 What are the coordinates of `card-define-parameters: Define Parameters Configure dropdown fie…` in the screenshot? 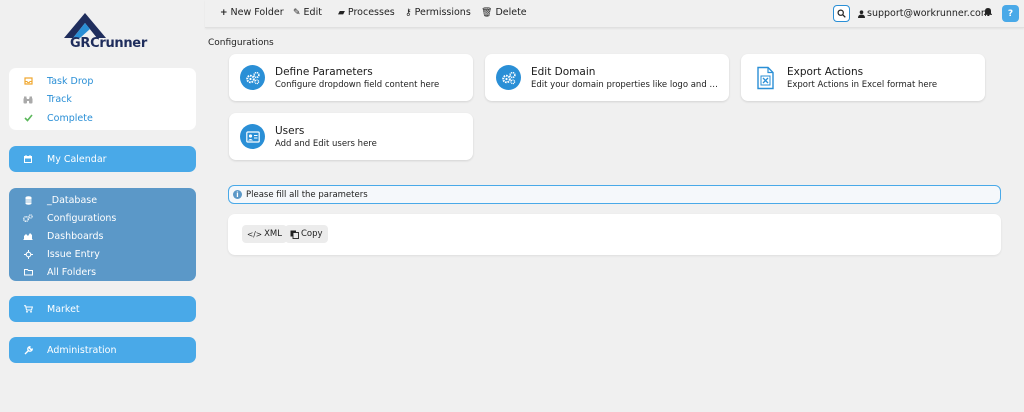 It's located at (351, 77).